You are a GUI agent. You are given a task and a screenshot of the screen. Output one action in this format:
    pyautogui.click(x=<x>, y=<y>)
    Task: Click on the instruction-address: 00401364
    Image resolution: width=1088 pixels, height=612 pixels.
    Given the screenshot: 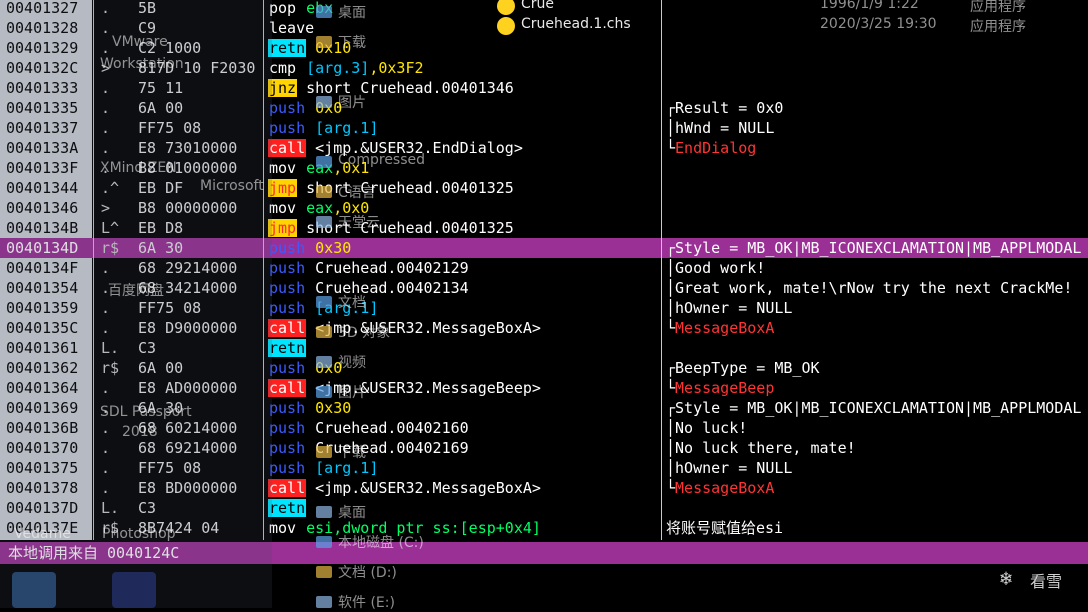 What is the action you would take?
    pyautogui.click(x=46, y=388)
    